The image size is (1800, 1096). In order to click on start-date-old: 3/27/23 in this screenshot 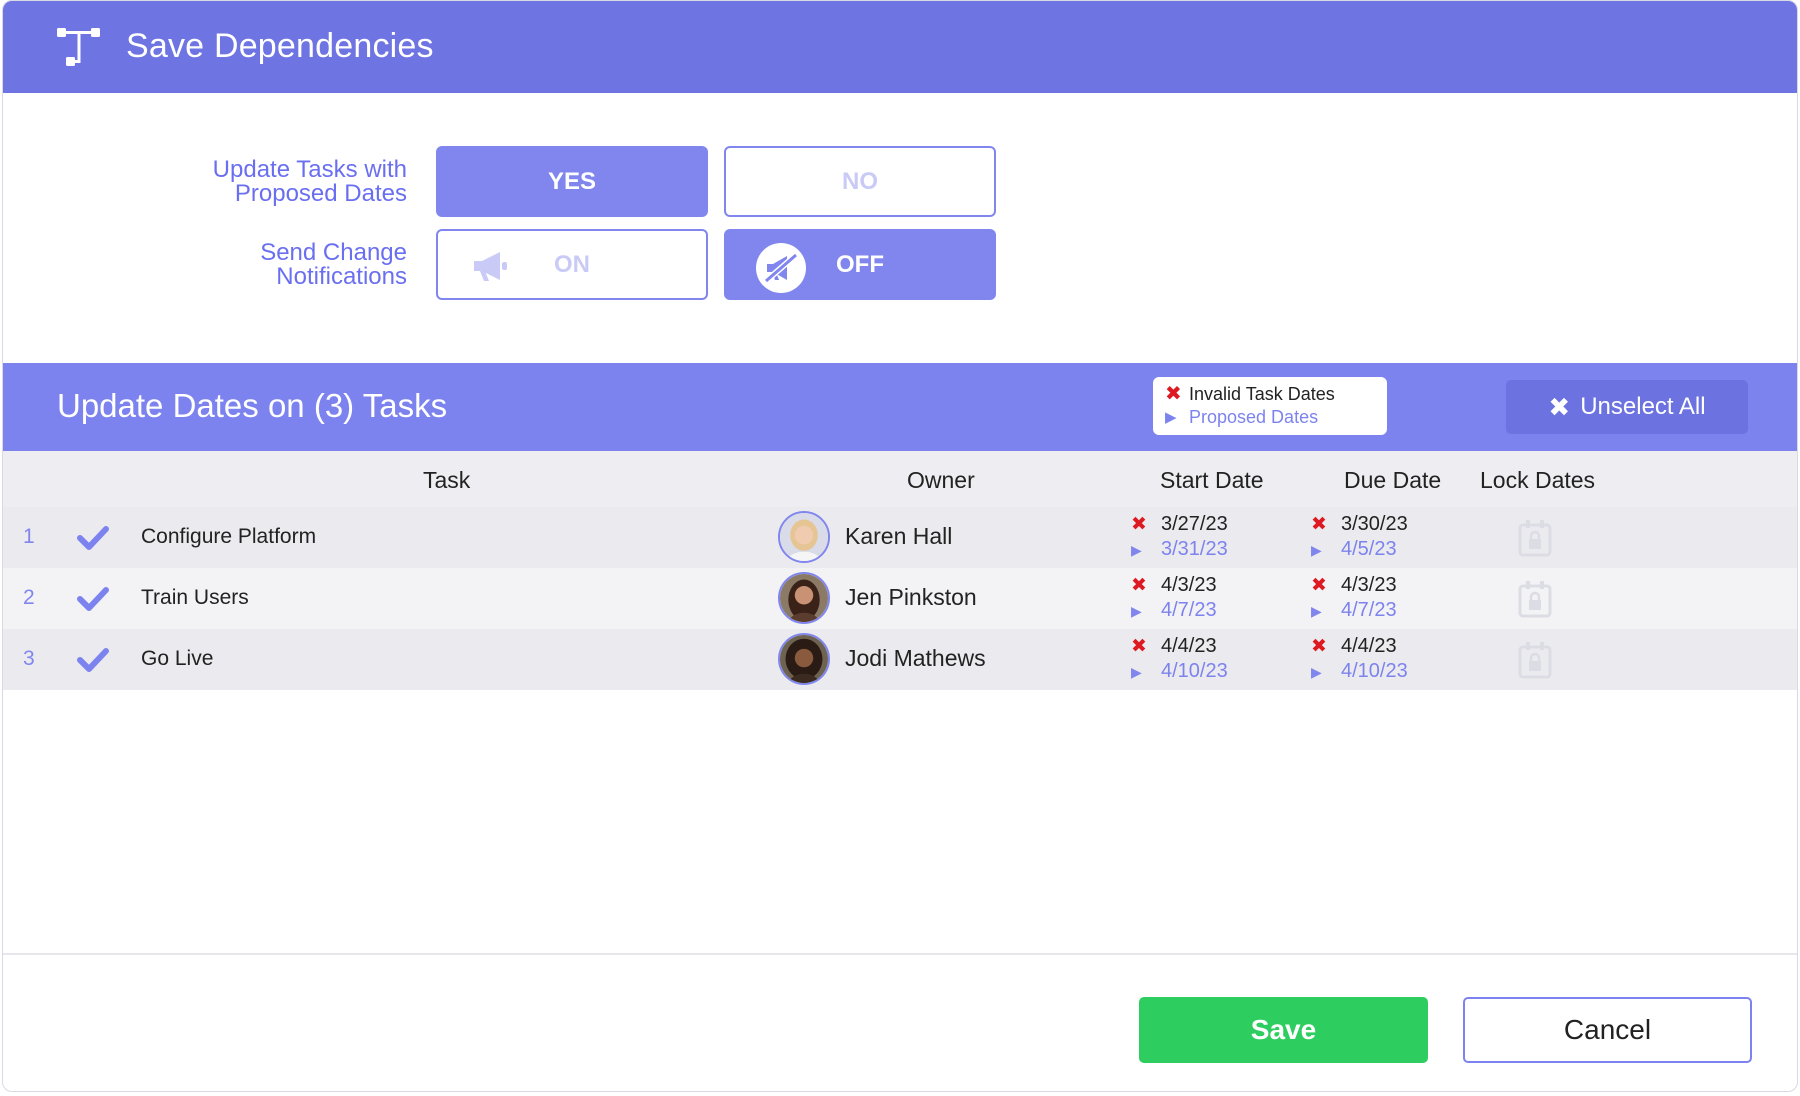, I will do `click(1194, 524)`.